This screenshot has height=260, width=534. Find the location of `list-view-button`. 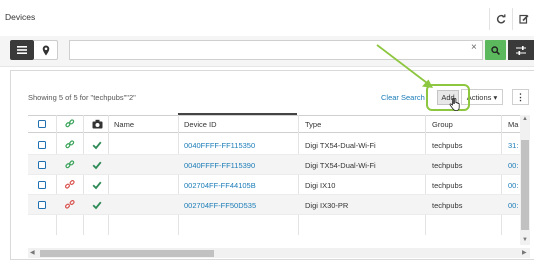

list-view-button is located at coordinates (22, 50).